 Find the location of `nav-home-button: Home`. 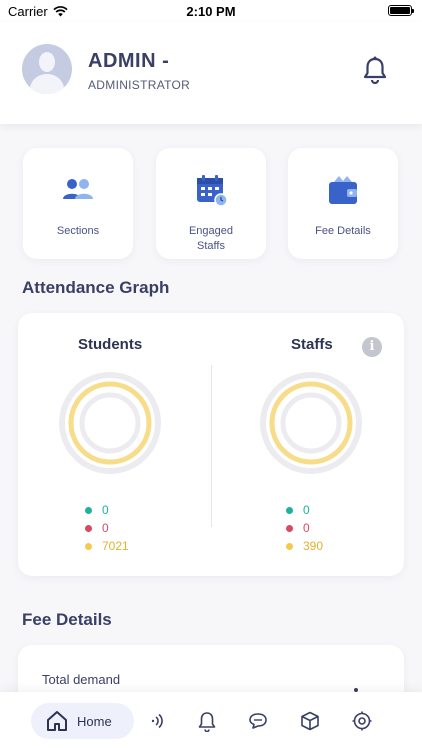

nav-home-button: Home is located at coordinates (82, 721).